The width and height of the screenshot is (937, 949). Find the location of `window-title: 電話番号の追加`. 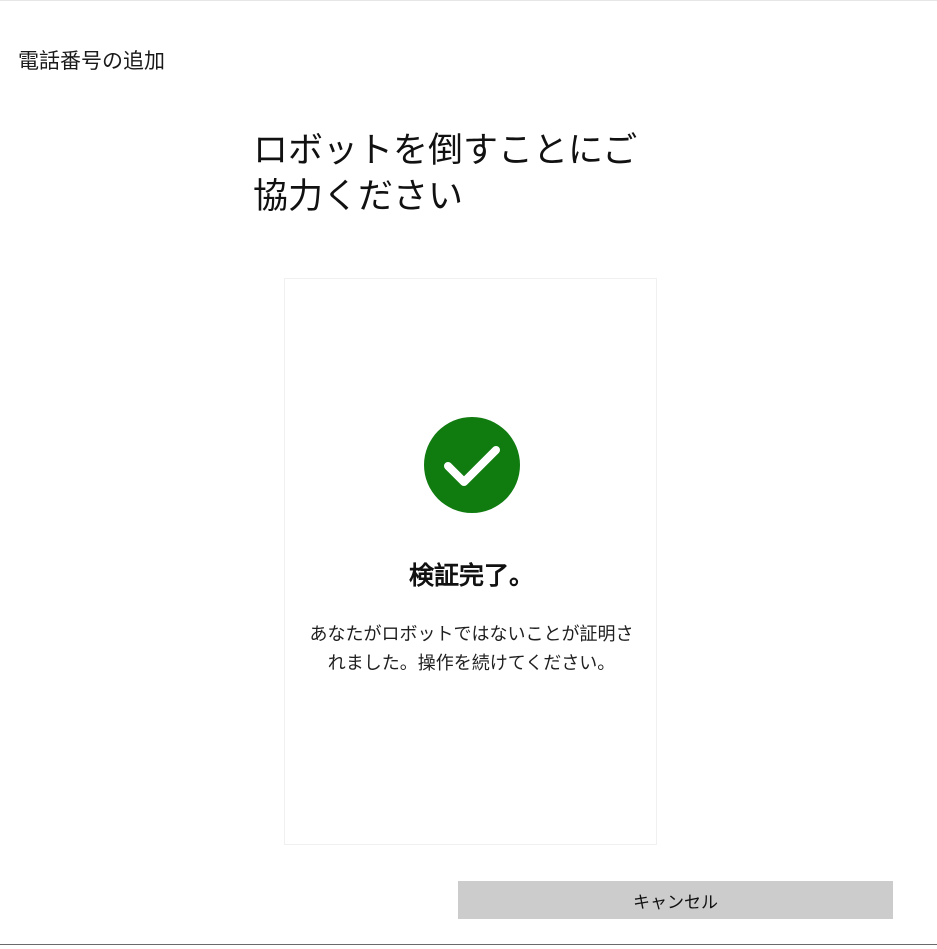

window-title: 電話番号の追加 is located at coordinates (91, 61).